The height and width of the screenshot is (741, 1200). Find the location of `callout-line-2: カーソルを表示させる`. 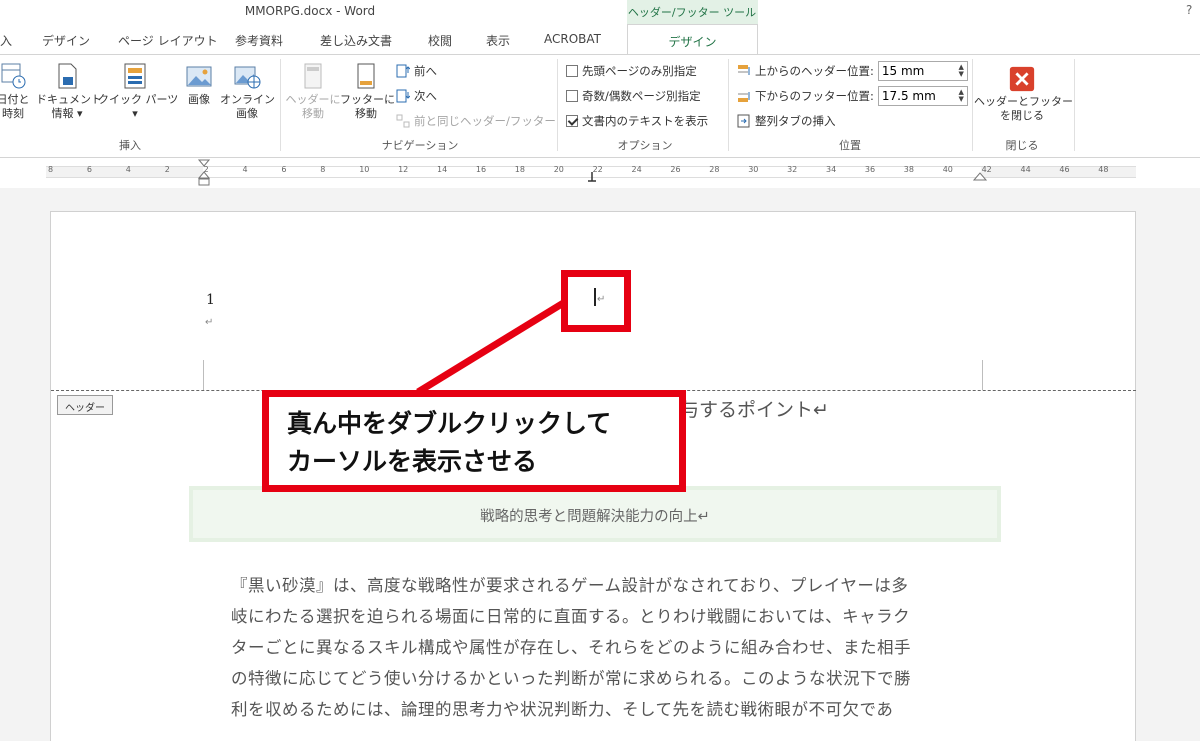

callout-line-2: カーソルを表示させる is located at coordinates (412, 461).